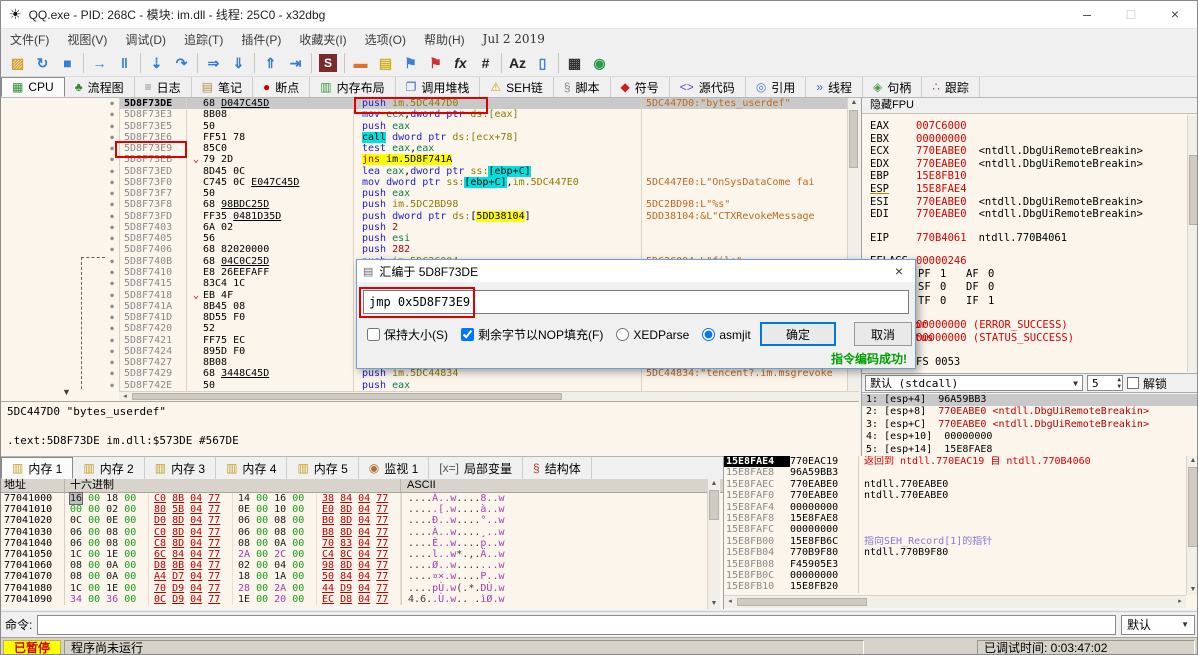  Describe the element at coordinates (1033, 261) in the screenshot. I see `register-row: EFLAGS00000246` at that location.